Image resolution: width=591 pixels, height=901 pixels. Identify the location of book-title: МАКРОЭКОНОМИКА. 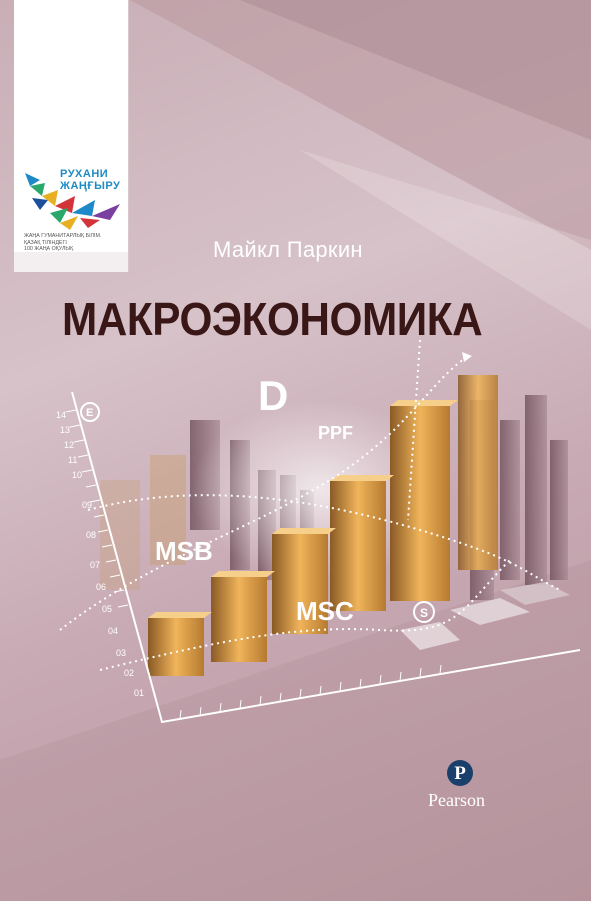
(272, 319).